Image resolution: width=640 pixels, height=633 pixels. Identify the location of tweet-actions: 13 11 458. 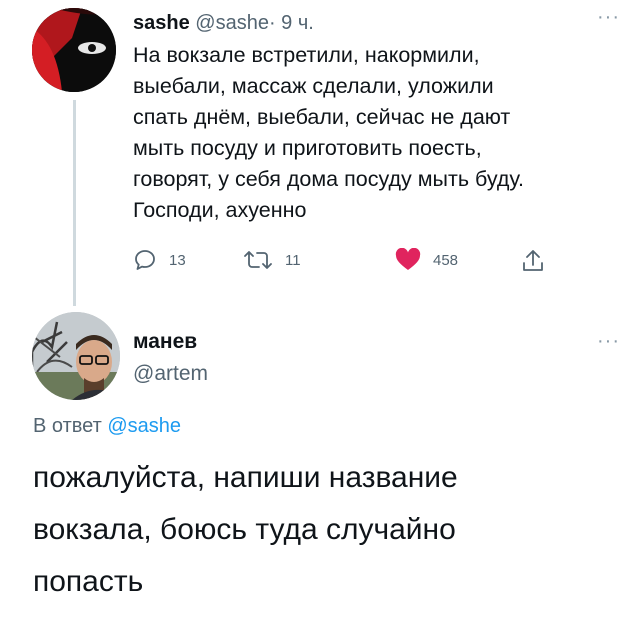
(348, 263).